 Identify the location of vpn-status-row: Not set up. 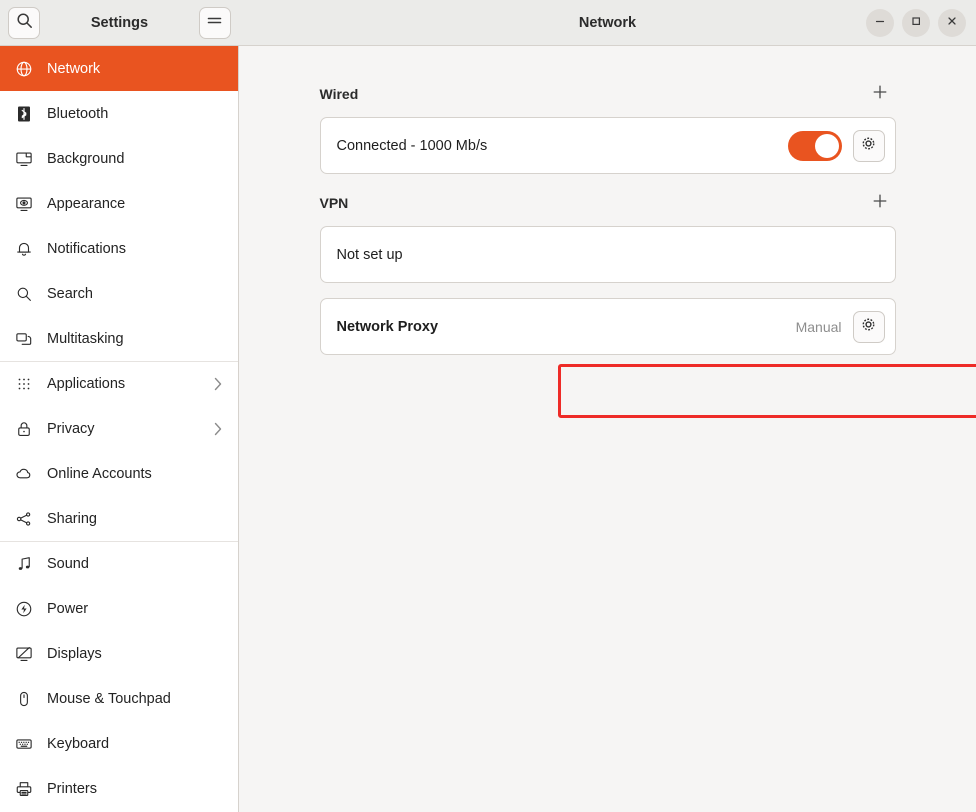
(608, 254).